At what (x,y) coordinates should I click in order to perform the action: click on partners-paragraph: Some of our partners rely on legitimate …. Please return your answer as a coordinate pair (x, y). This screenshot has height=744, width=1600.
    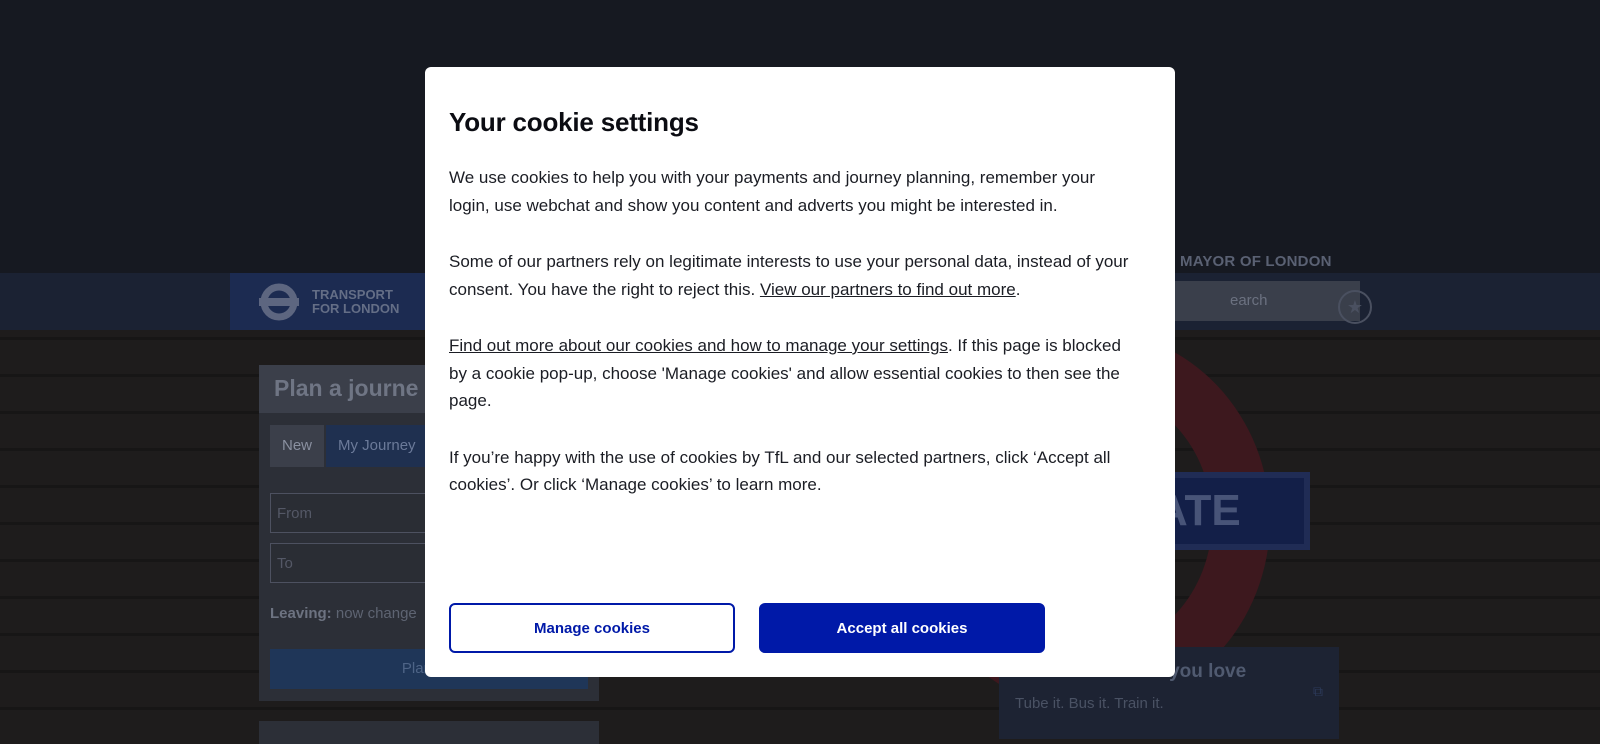
    Looking at the image, I should click on (794, 275).